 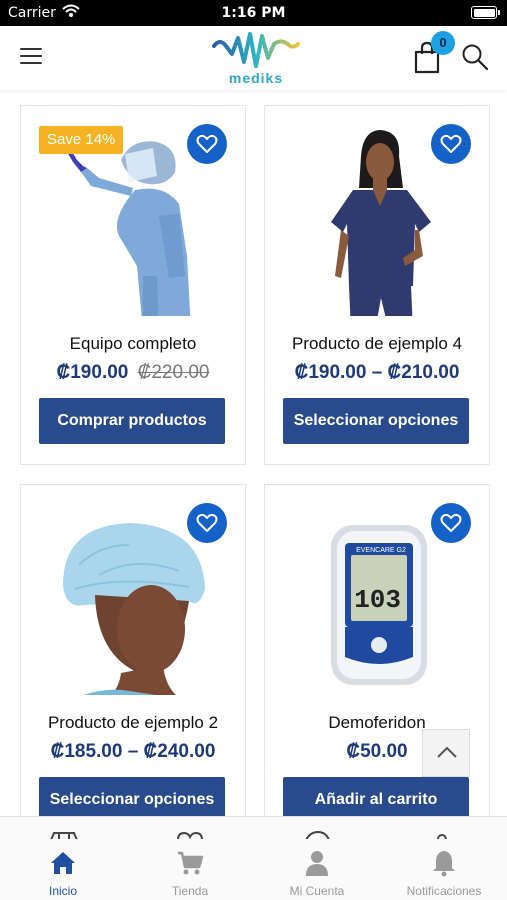 What do you see at coordinates (133, 723) in the screenshot?
I see `product-title: Producto de ejemplo 2` at bounding box center [133, 723].